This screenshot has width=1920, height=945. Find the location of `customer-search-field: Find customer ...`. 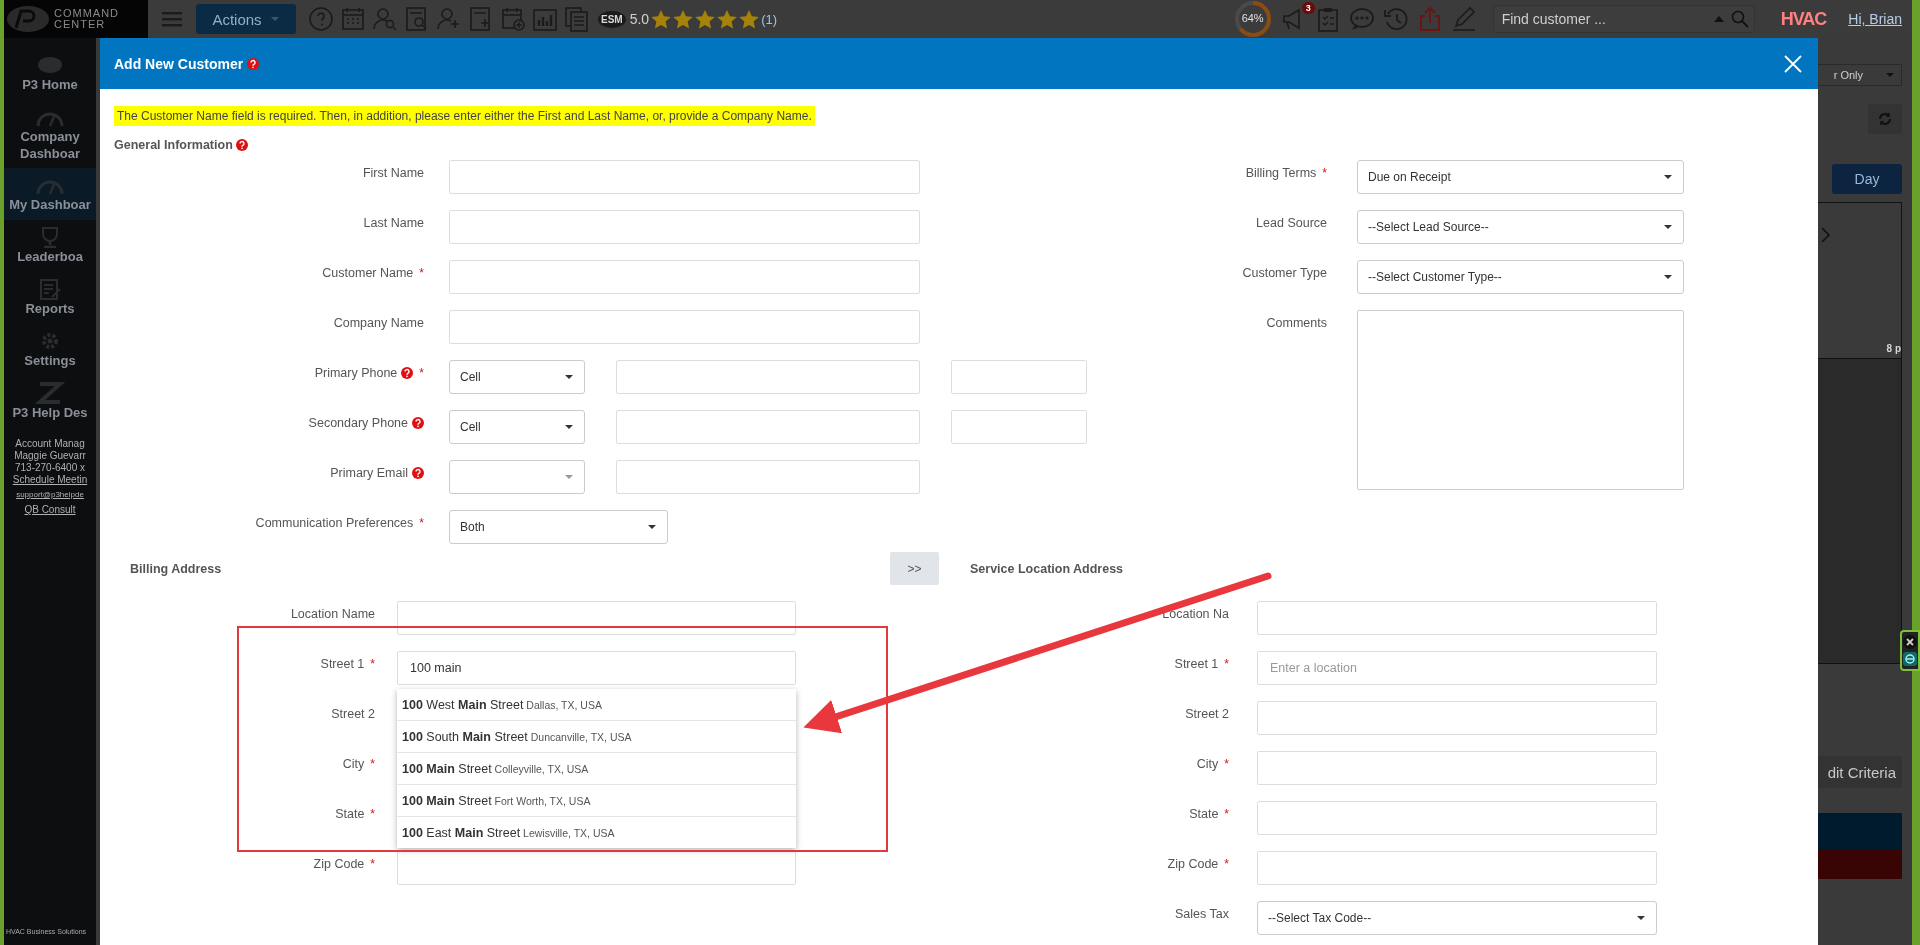

customer-search-field: Find customer ... is located at coordinates (1623, 19).